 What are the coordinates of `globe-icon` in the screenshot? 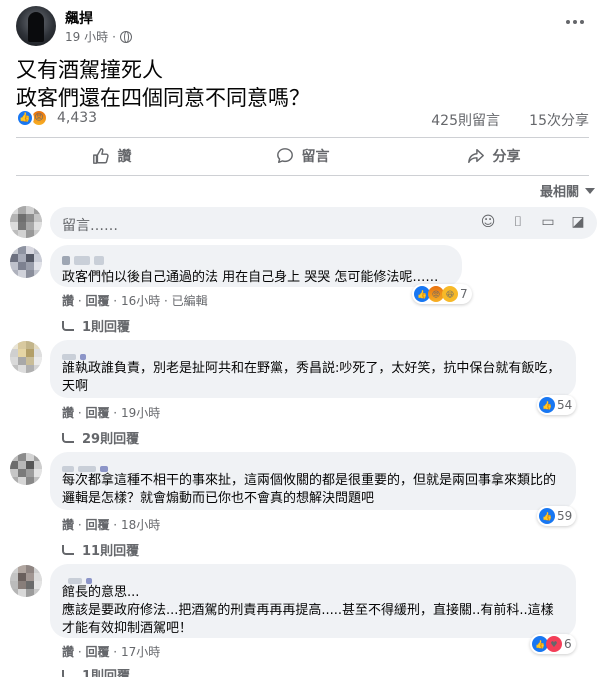 It's located at (125, 36).